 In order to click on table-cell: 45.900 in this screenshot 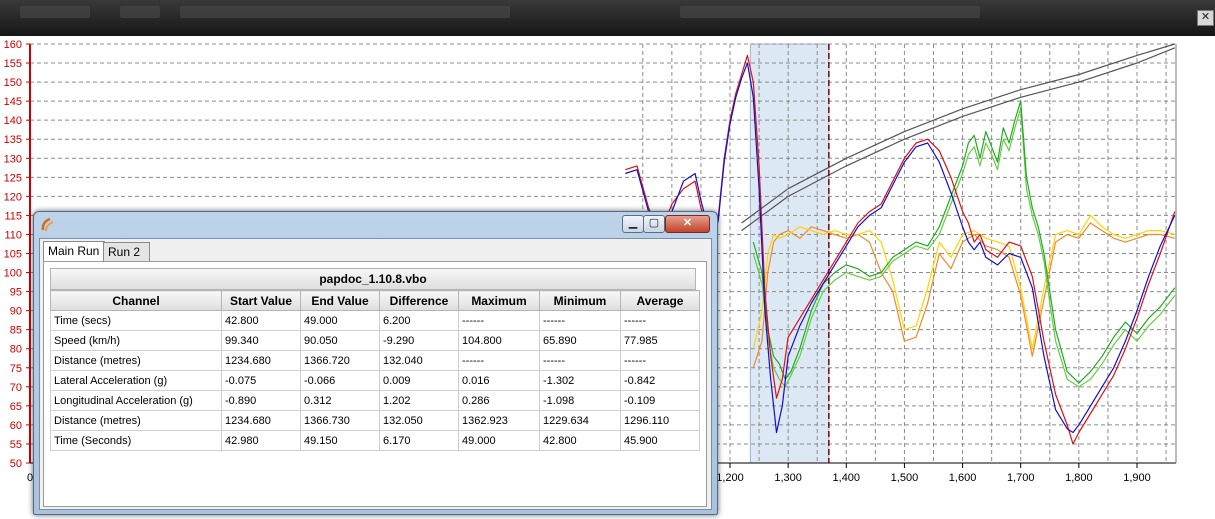, I will do `click(660, 440)`.